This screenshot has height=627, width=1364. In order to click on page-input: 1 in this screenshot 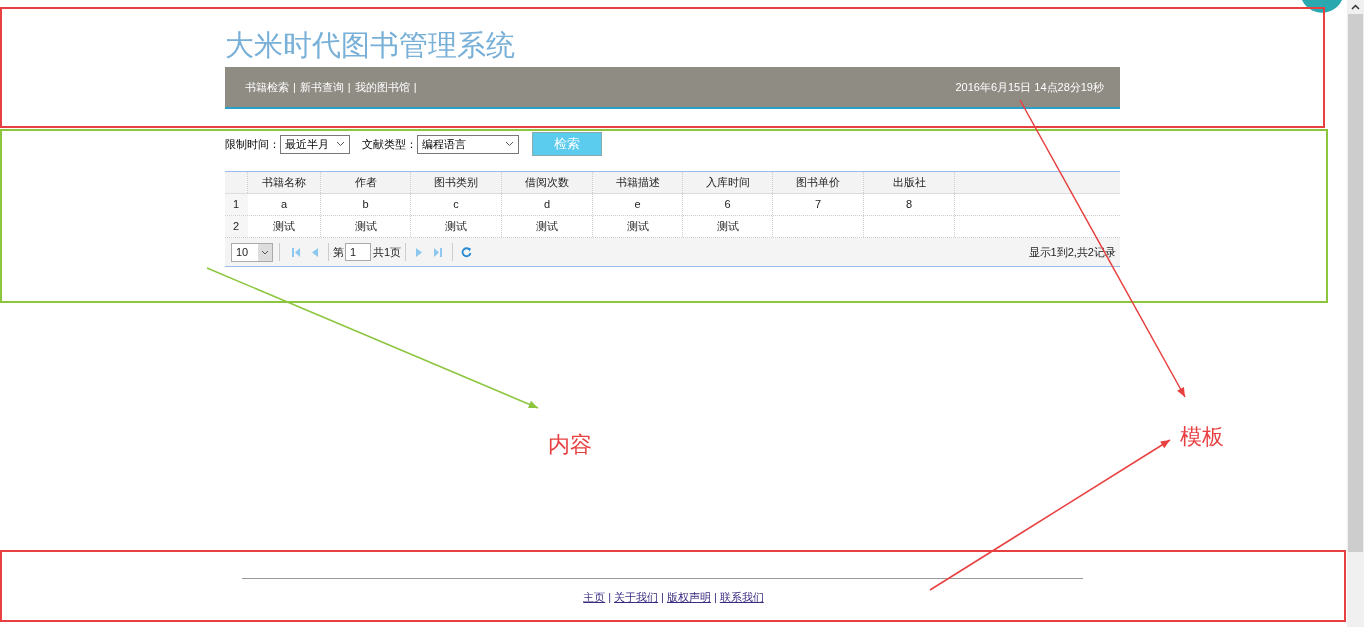, I will do `click(358, 252)`.